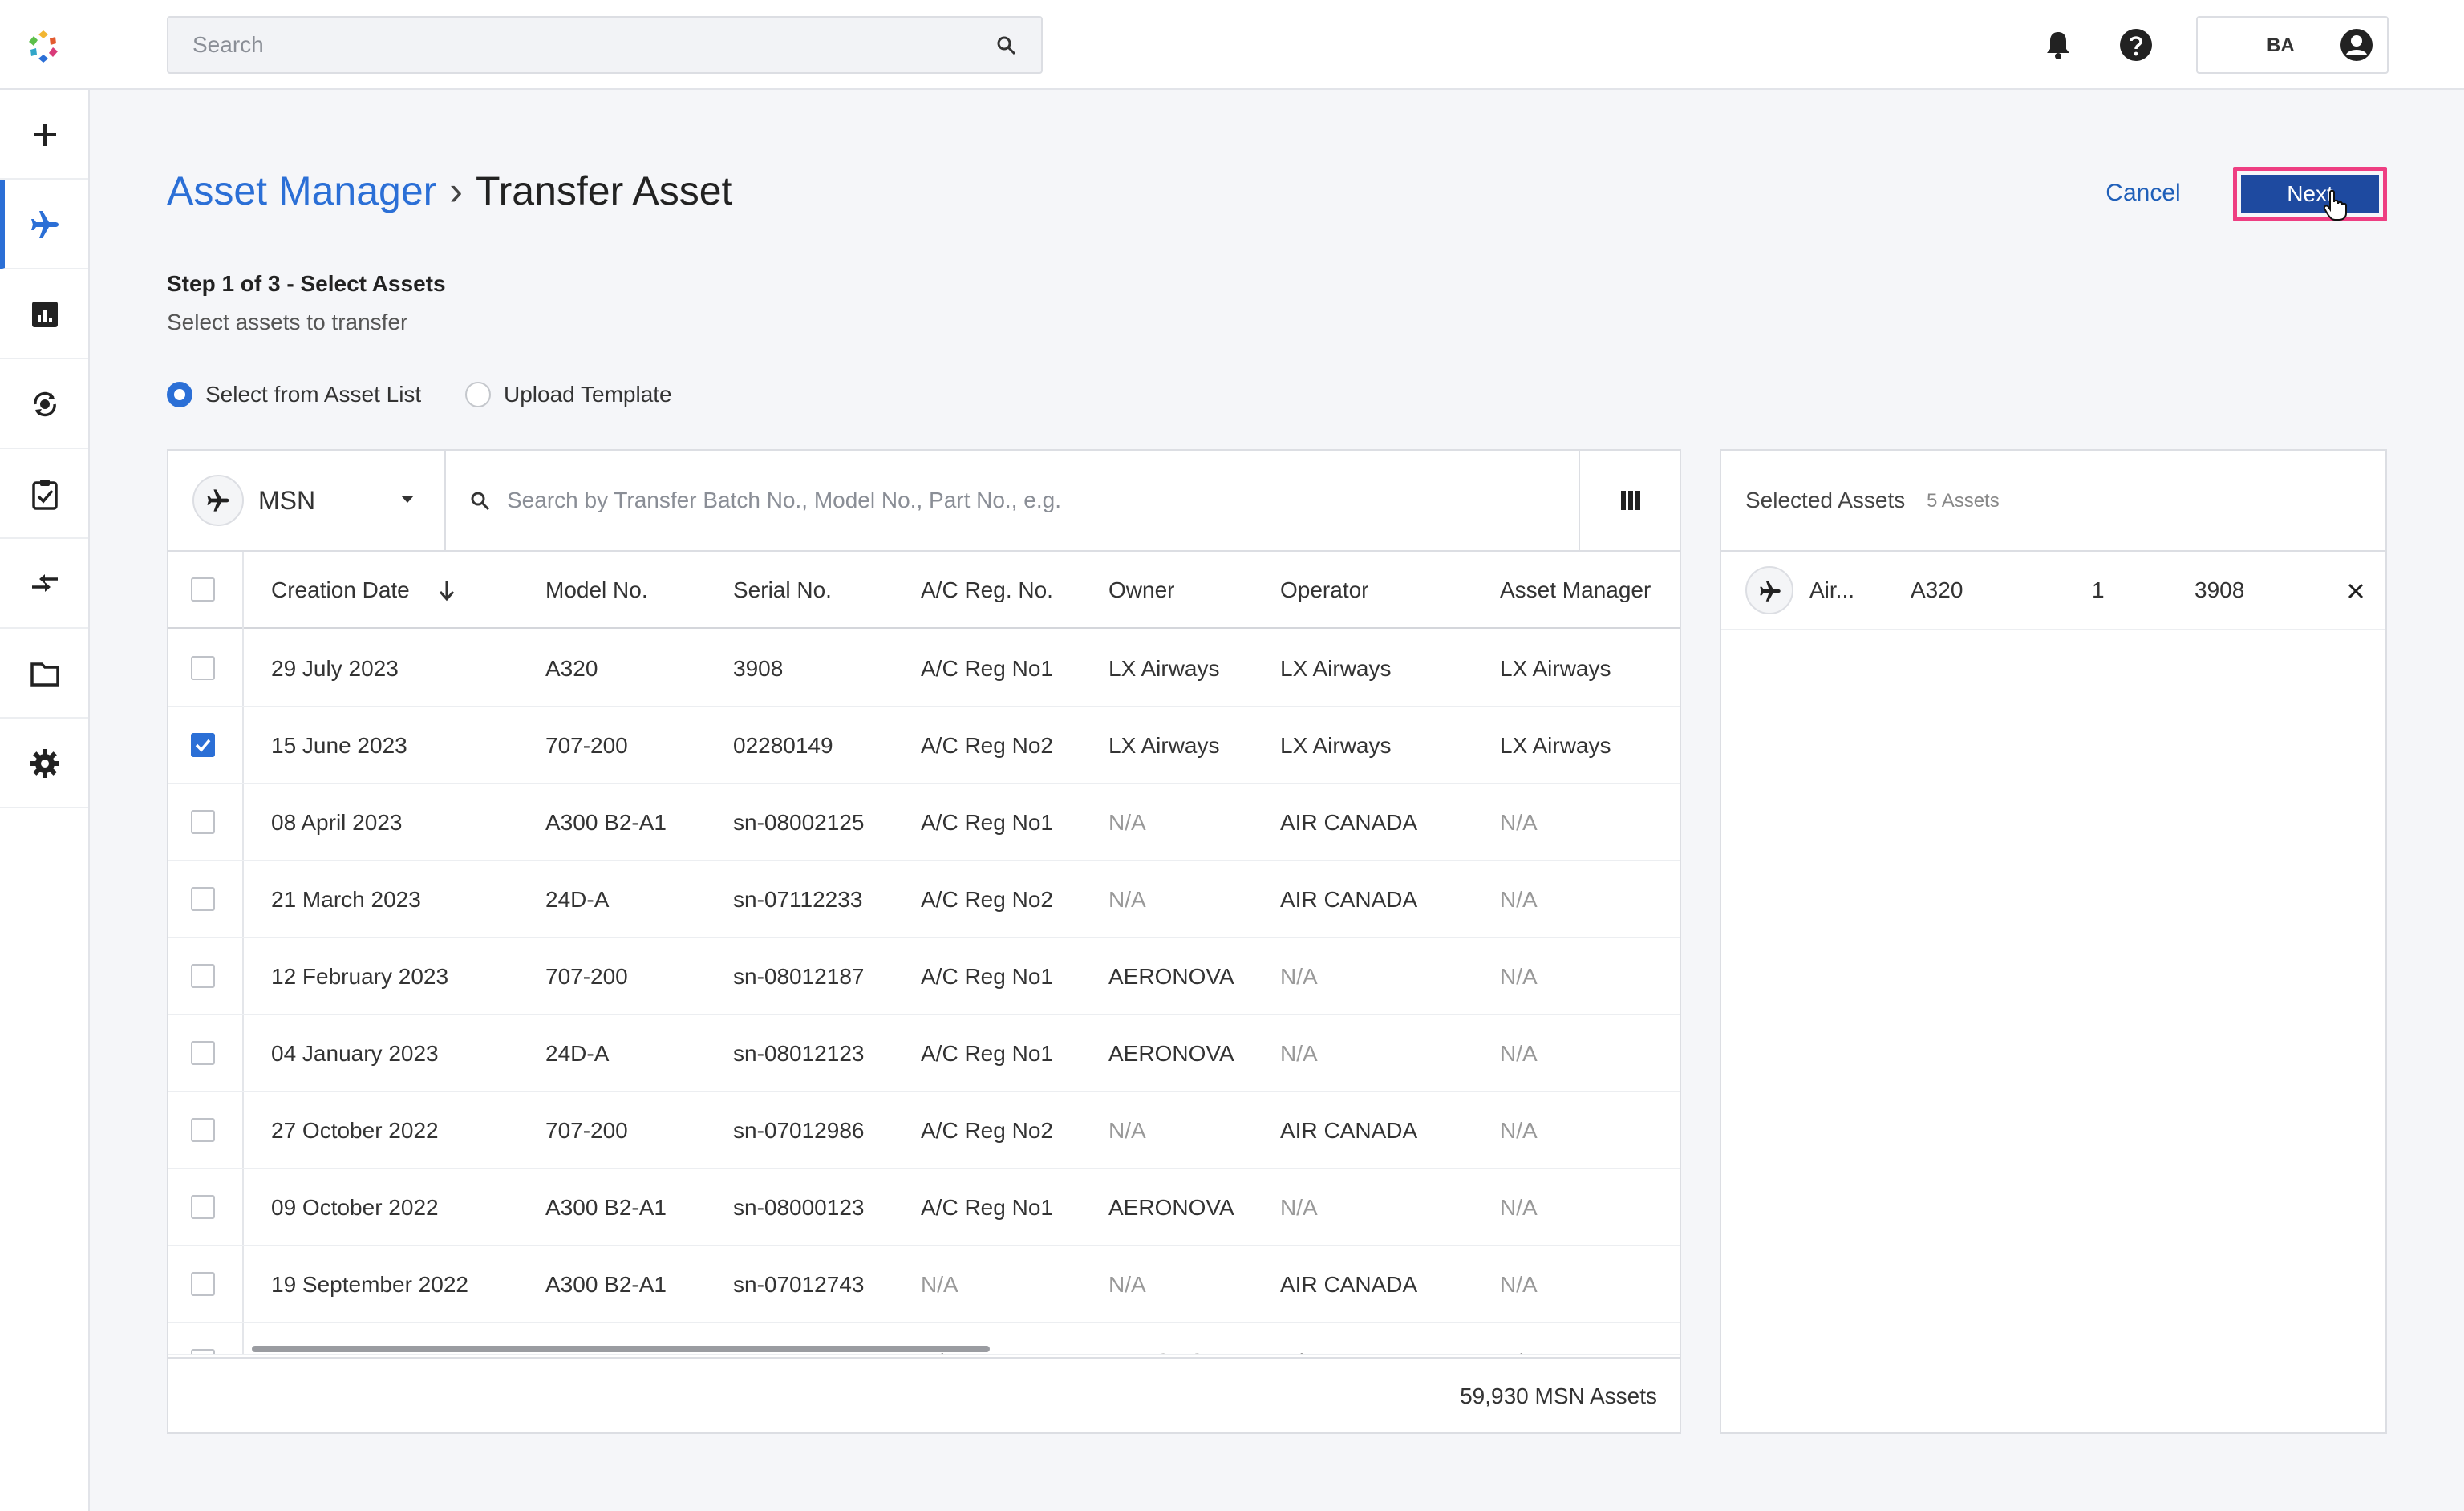 This screenshot has width=2464, height=1511. I want to click on app-logo-icon, so click(43, 46).